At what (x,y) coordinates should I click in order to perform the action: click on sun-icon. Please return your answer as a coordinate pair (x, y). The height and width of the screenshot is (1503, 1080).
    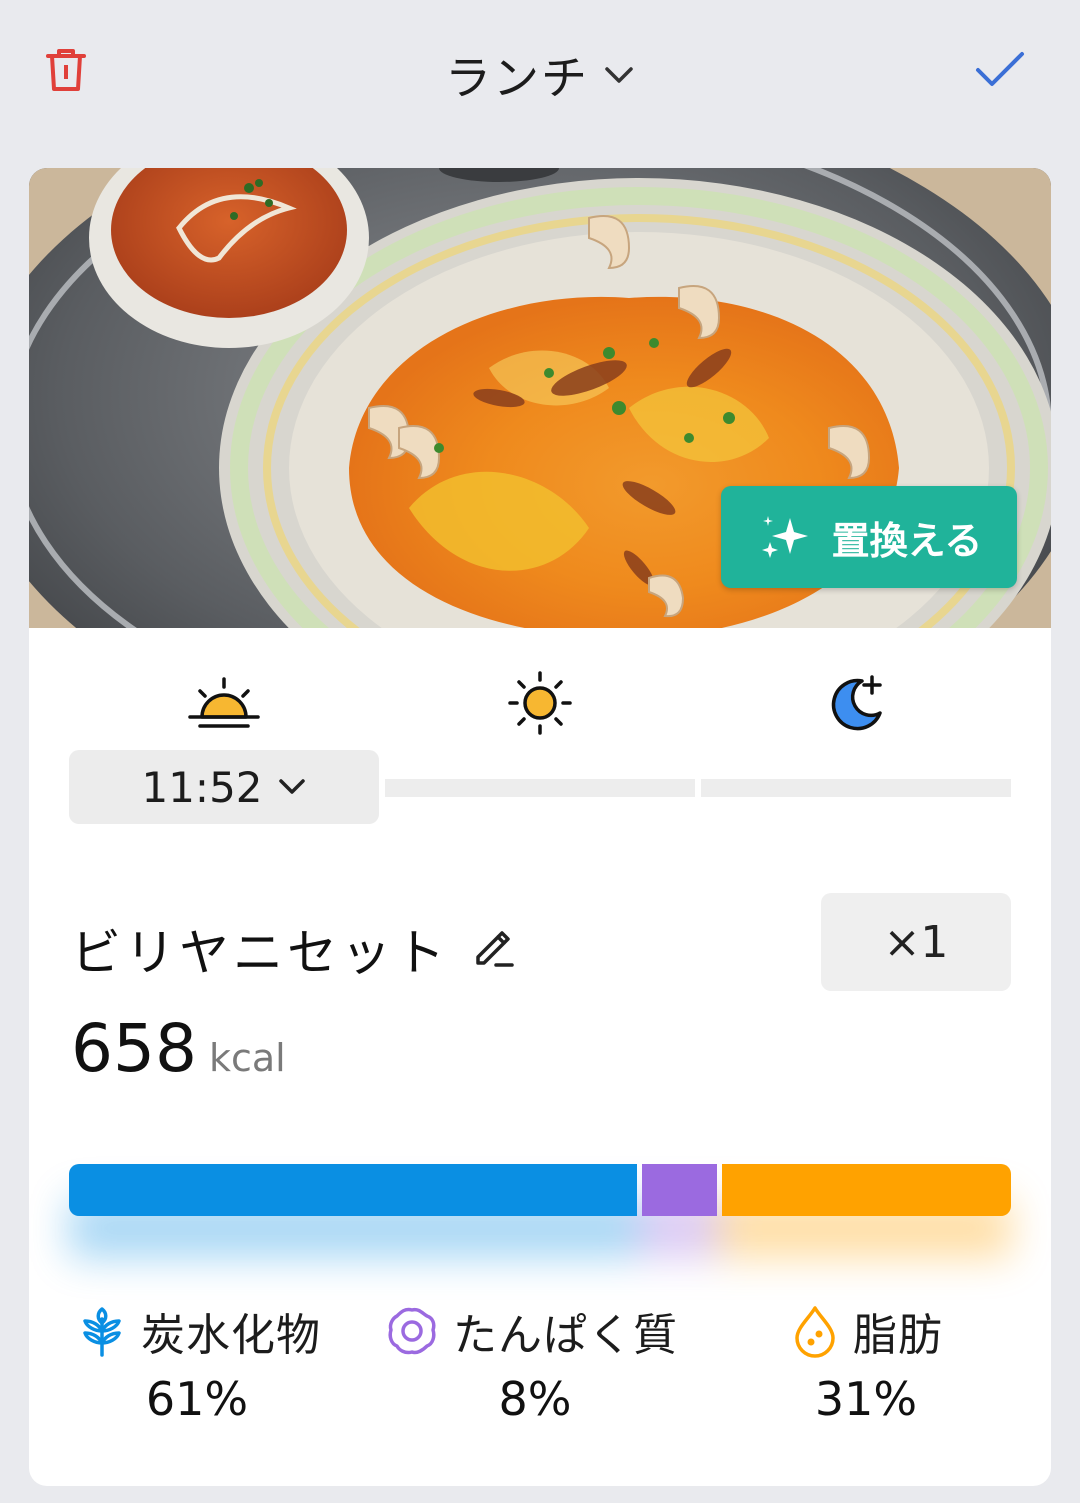
    Looking at the image, I should click on (540, 703).